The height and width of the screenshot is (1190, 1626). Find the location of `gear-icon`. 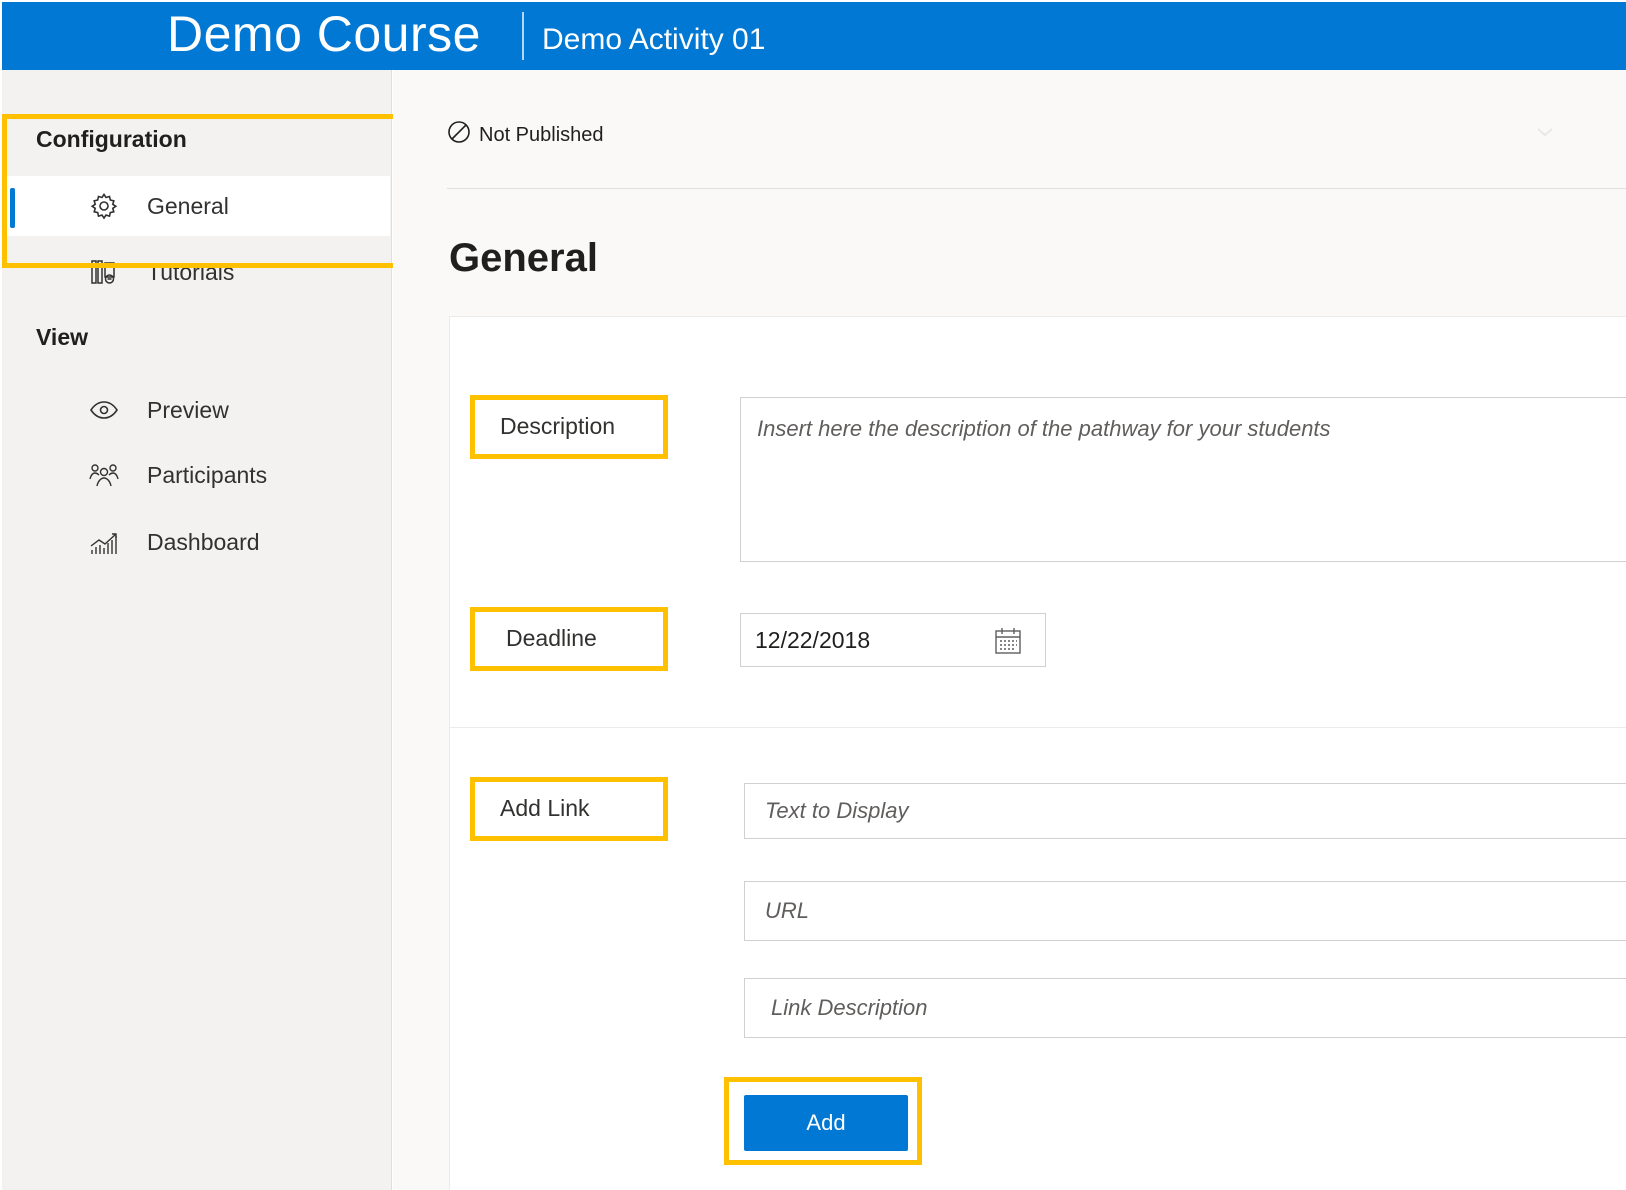

gear-icon is located at coordinates (104, 206).